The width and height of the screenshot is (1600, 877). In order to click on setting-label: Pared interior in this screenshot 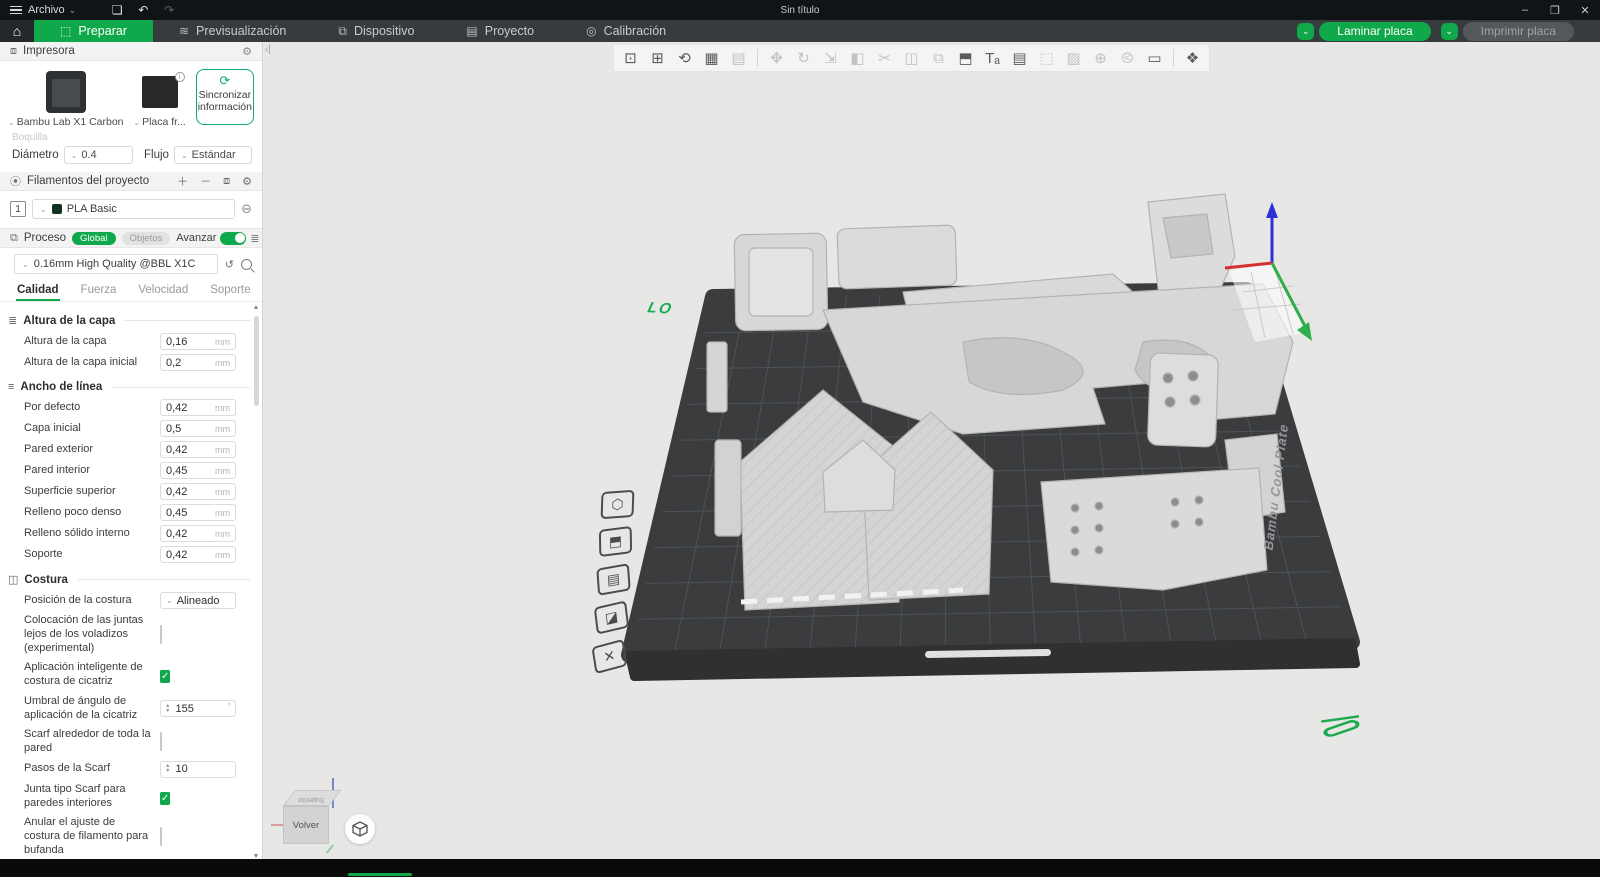, I will do `click(57, 469)`.